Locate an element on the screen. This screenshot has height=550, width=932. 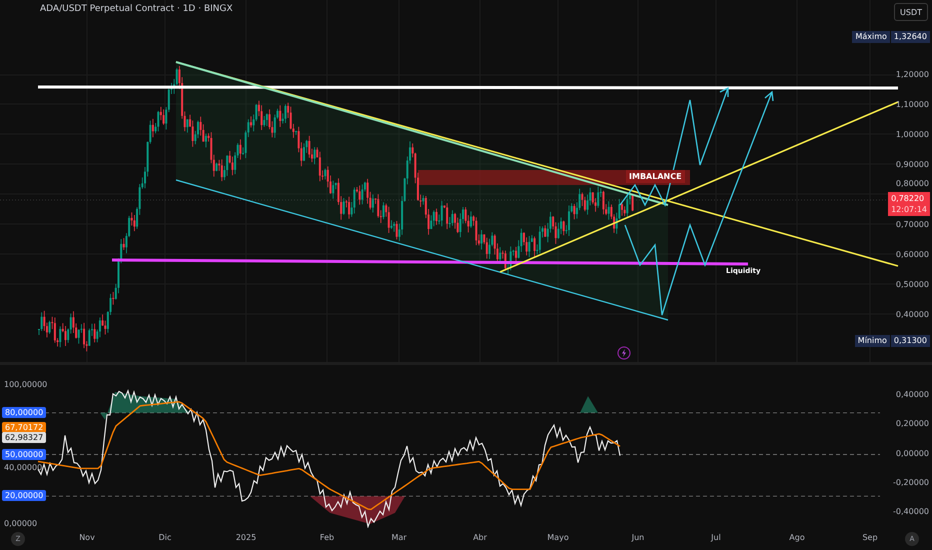
lightning-icon is located at coordinates (624, 353).